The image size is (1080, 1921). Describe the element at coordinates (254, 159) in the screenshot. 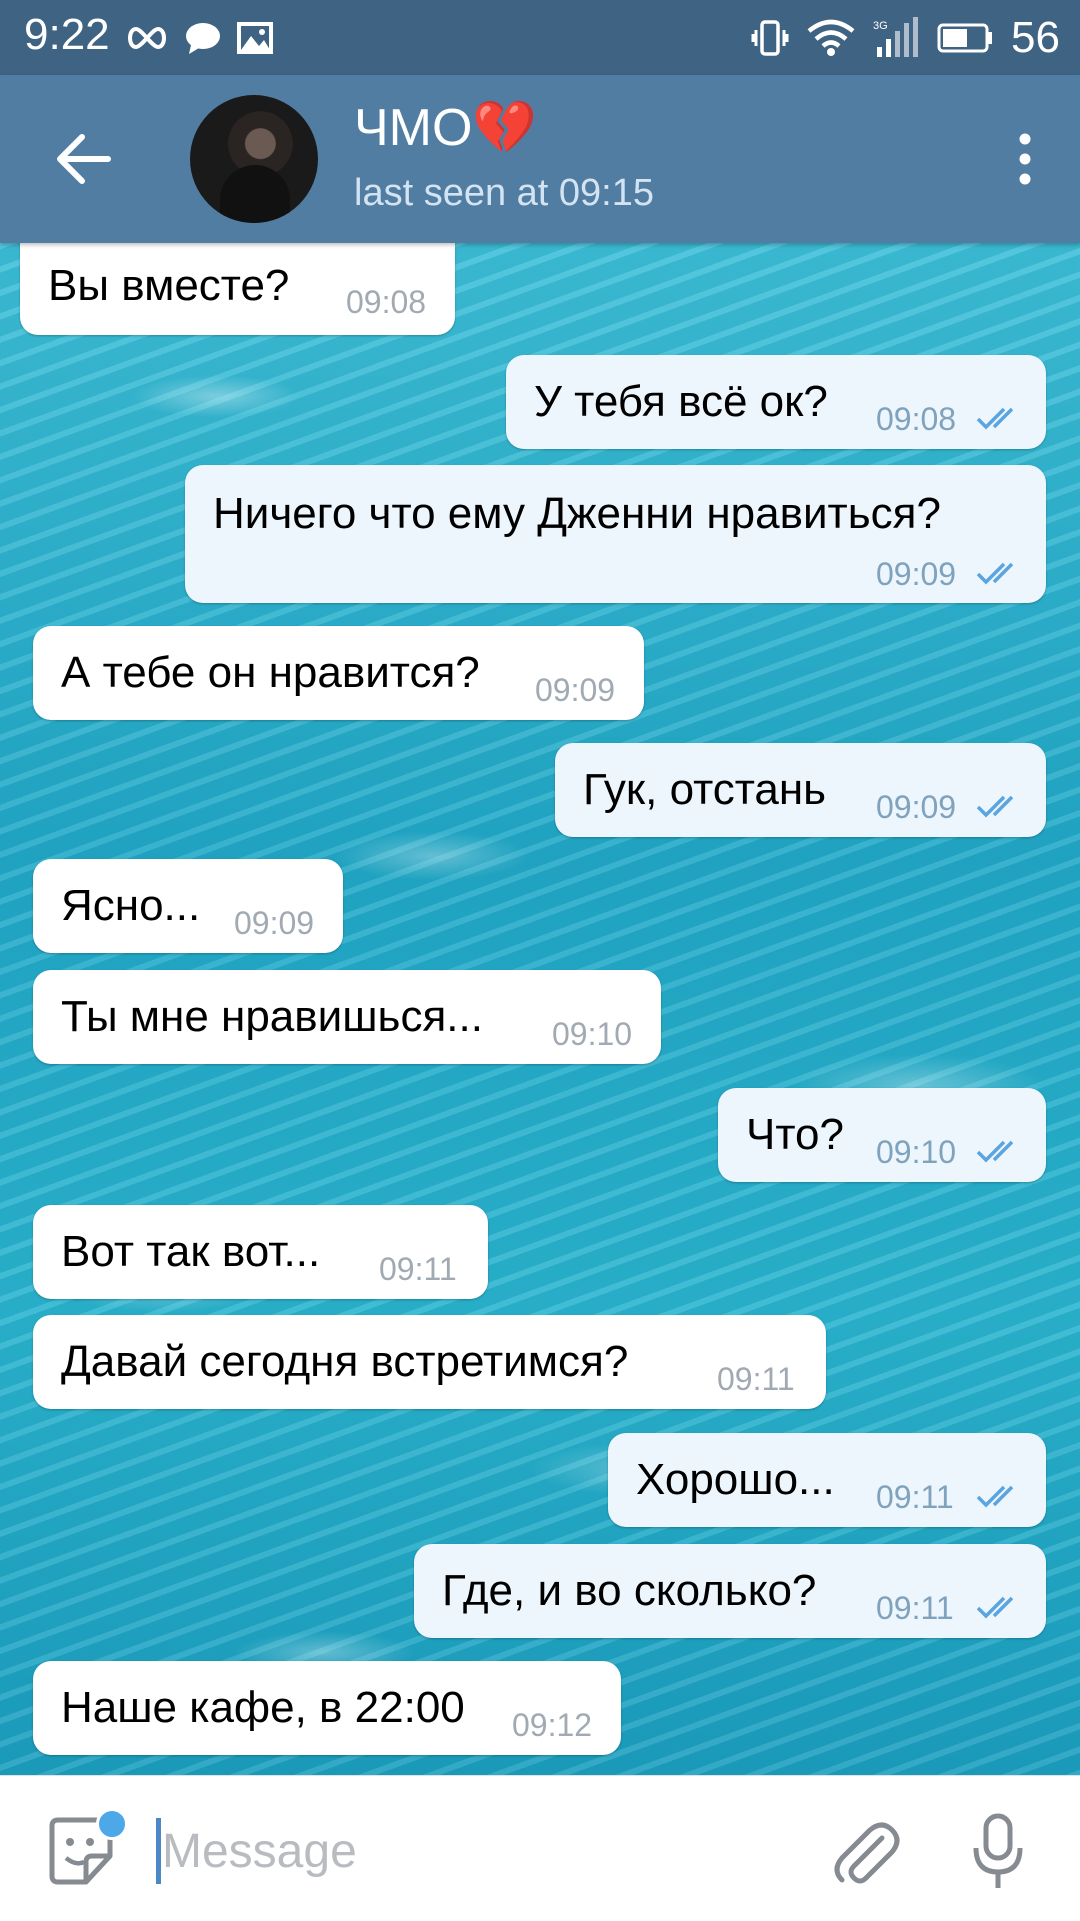

I see `contact-avatar` at that location.